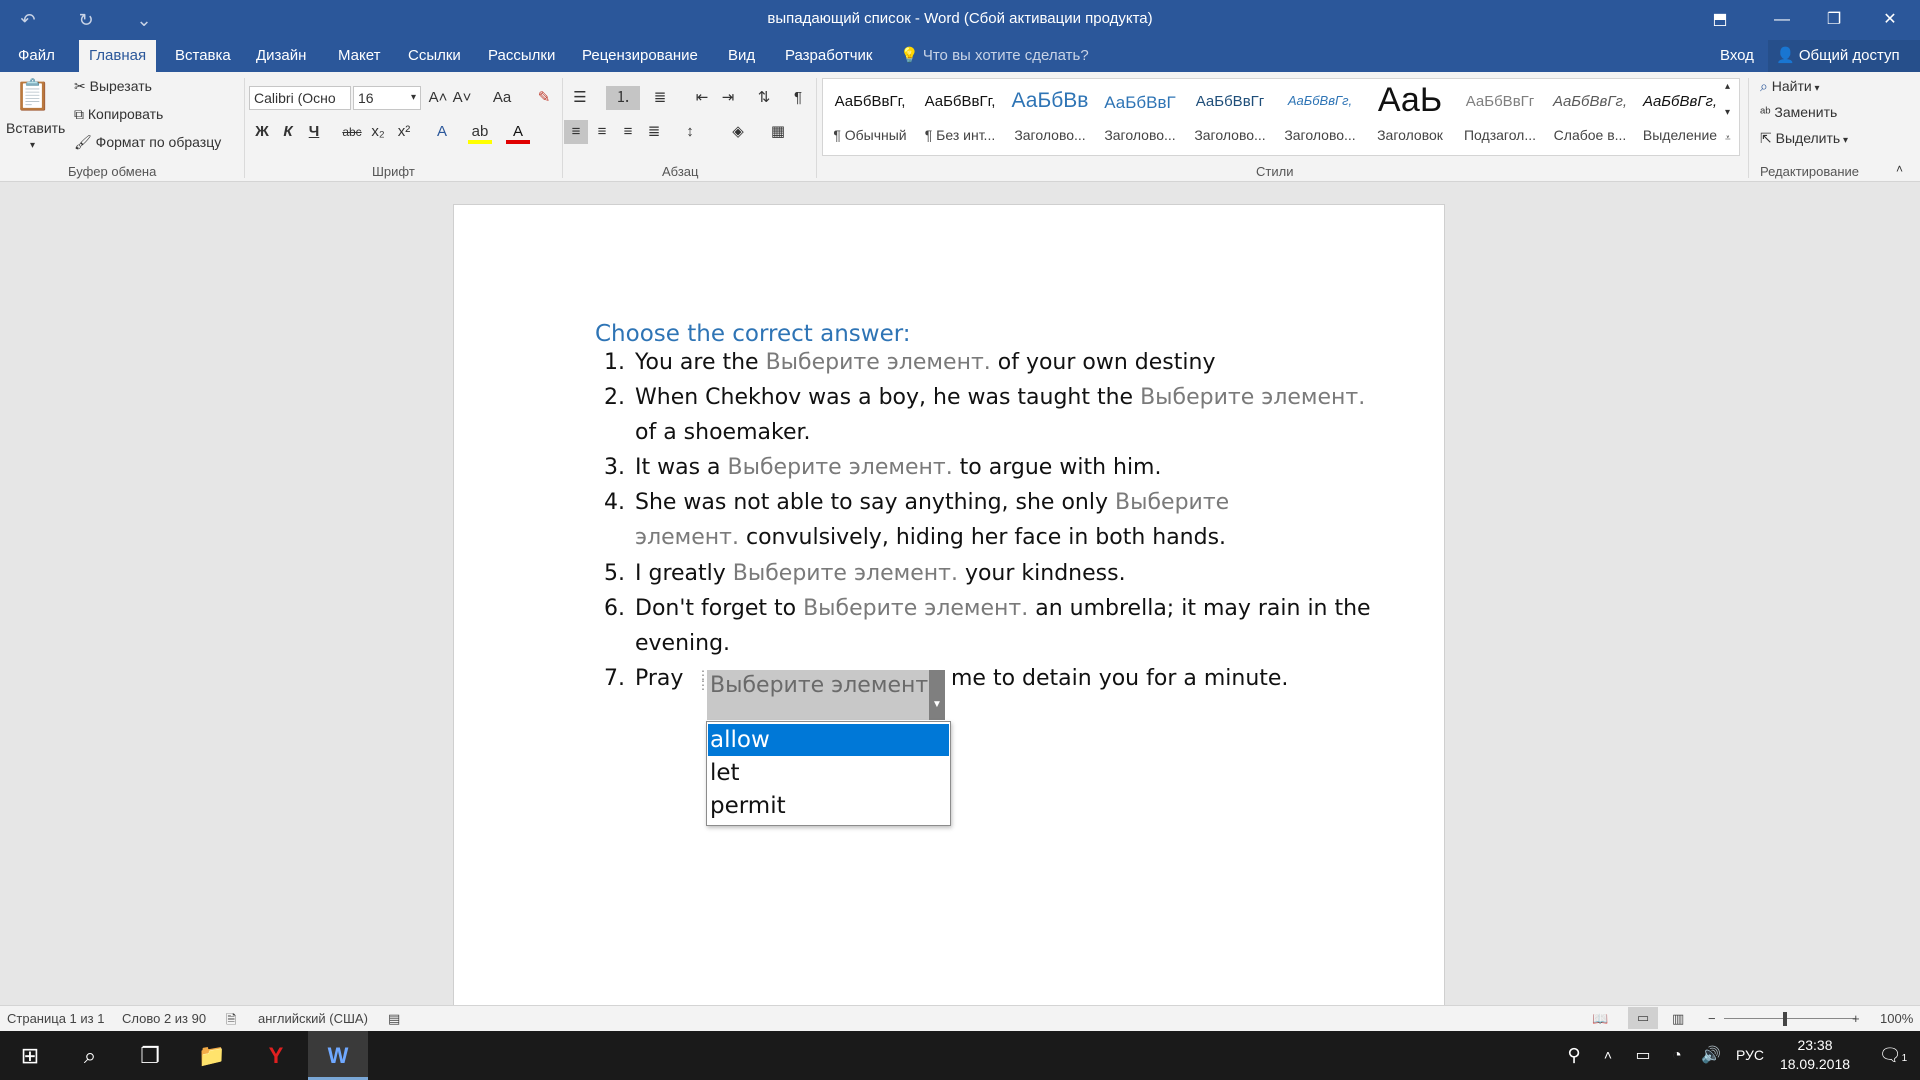 This screenshot has height=1080, width=1920. What do you see at coordinates (30, 1055) in the screenshot?
I see `start-windows-icon: ⊞` at bounding box center [30, 1055].